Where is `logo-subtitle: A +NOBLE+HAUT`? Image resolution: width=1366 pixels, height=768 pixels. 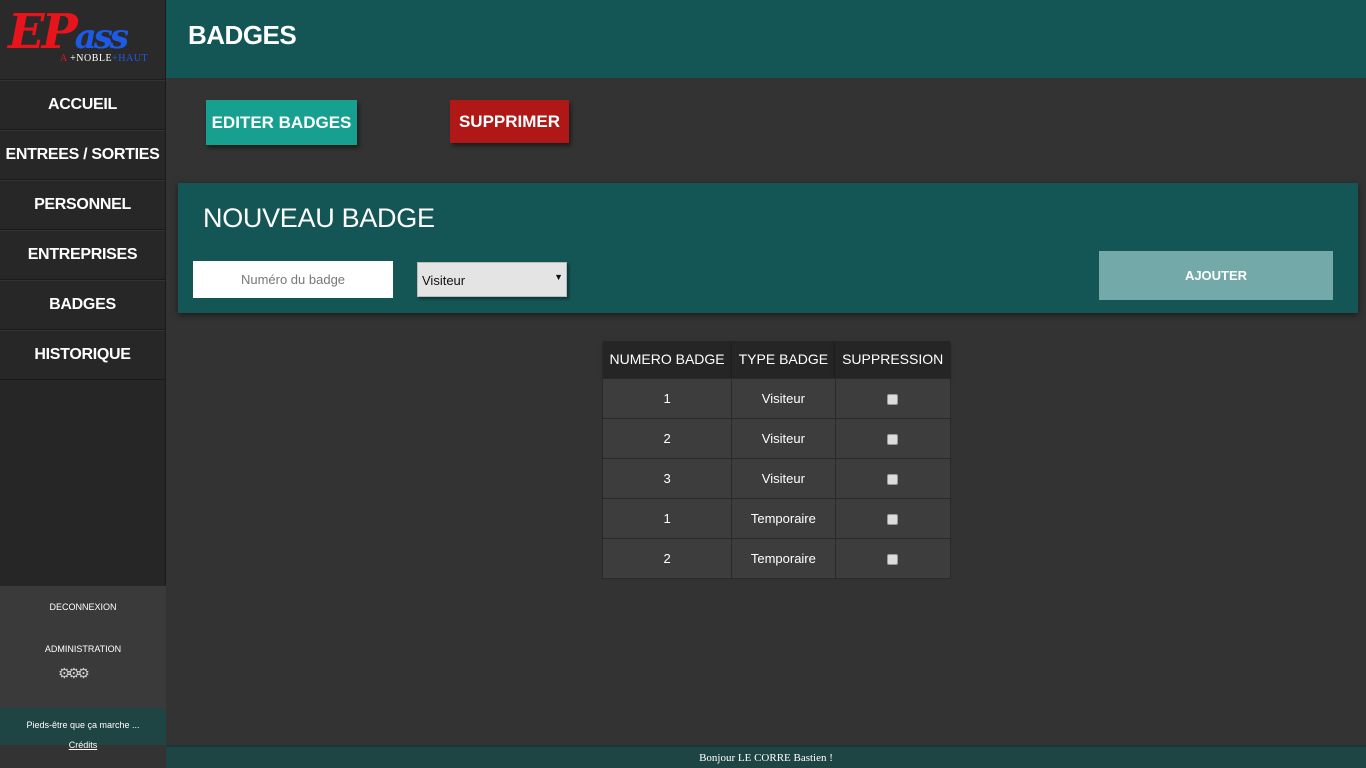
logo-subtitle: A +NOBLE+HAUT is located at coordinates (104, 58).